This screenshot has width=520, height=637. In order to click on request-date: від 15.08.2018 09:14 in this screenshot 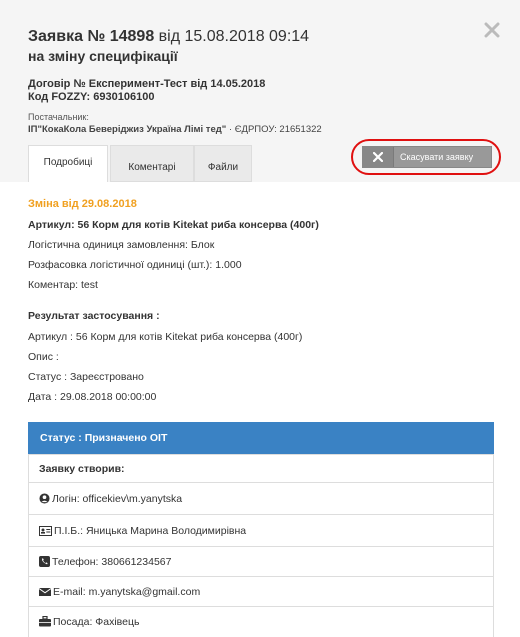, I will do `click(234, 36)`.